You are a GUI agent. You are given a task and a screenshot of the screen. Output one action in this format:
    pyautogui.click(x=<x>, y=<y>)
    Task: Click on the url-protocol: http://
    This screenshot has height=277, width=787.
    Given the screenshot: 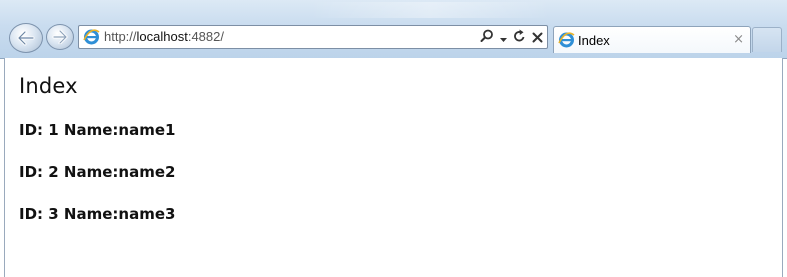 What is the action you would take?
    pyautogui.click(x=120, y=36)
    